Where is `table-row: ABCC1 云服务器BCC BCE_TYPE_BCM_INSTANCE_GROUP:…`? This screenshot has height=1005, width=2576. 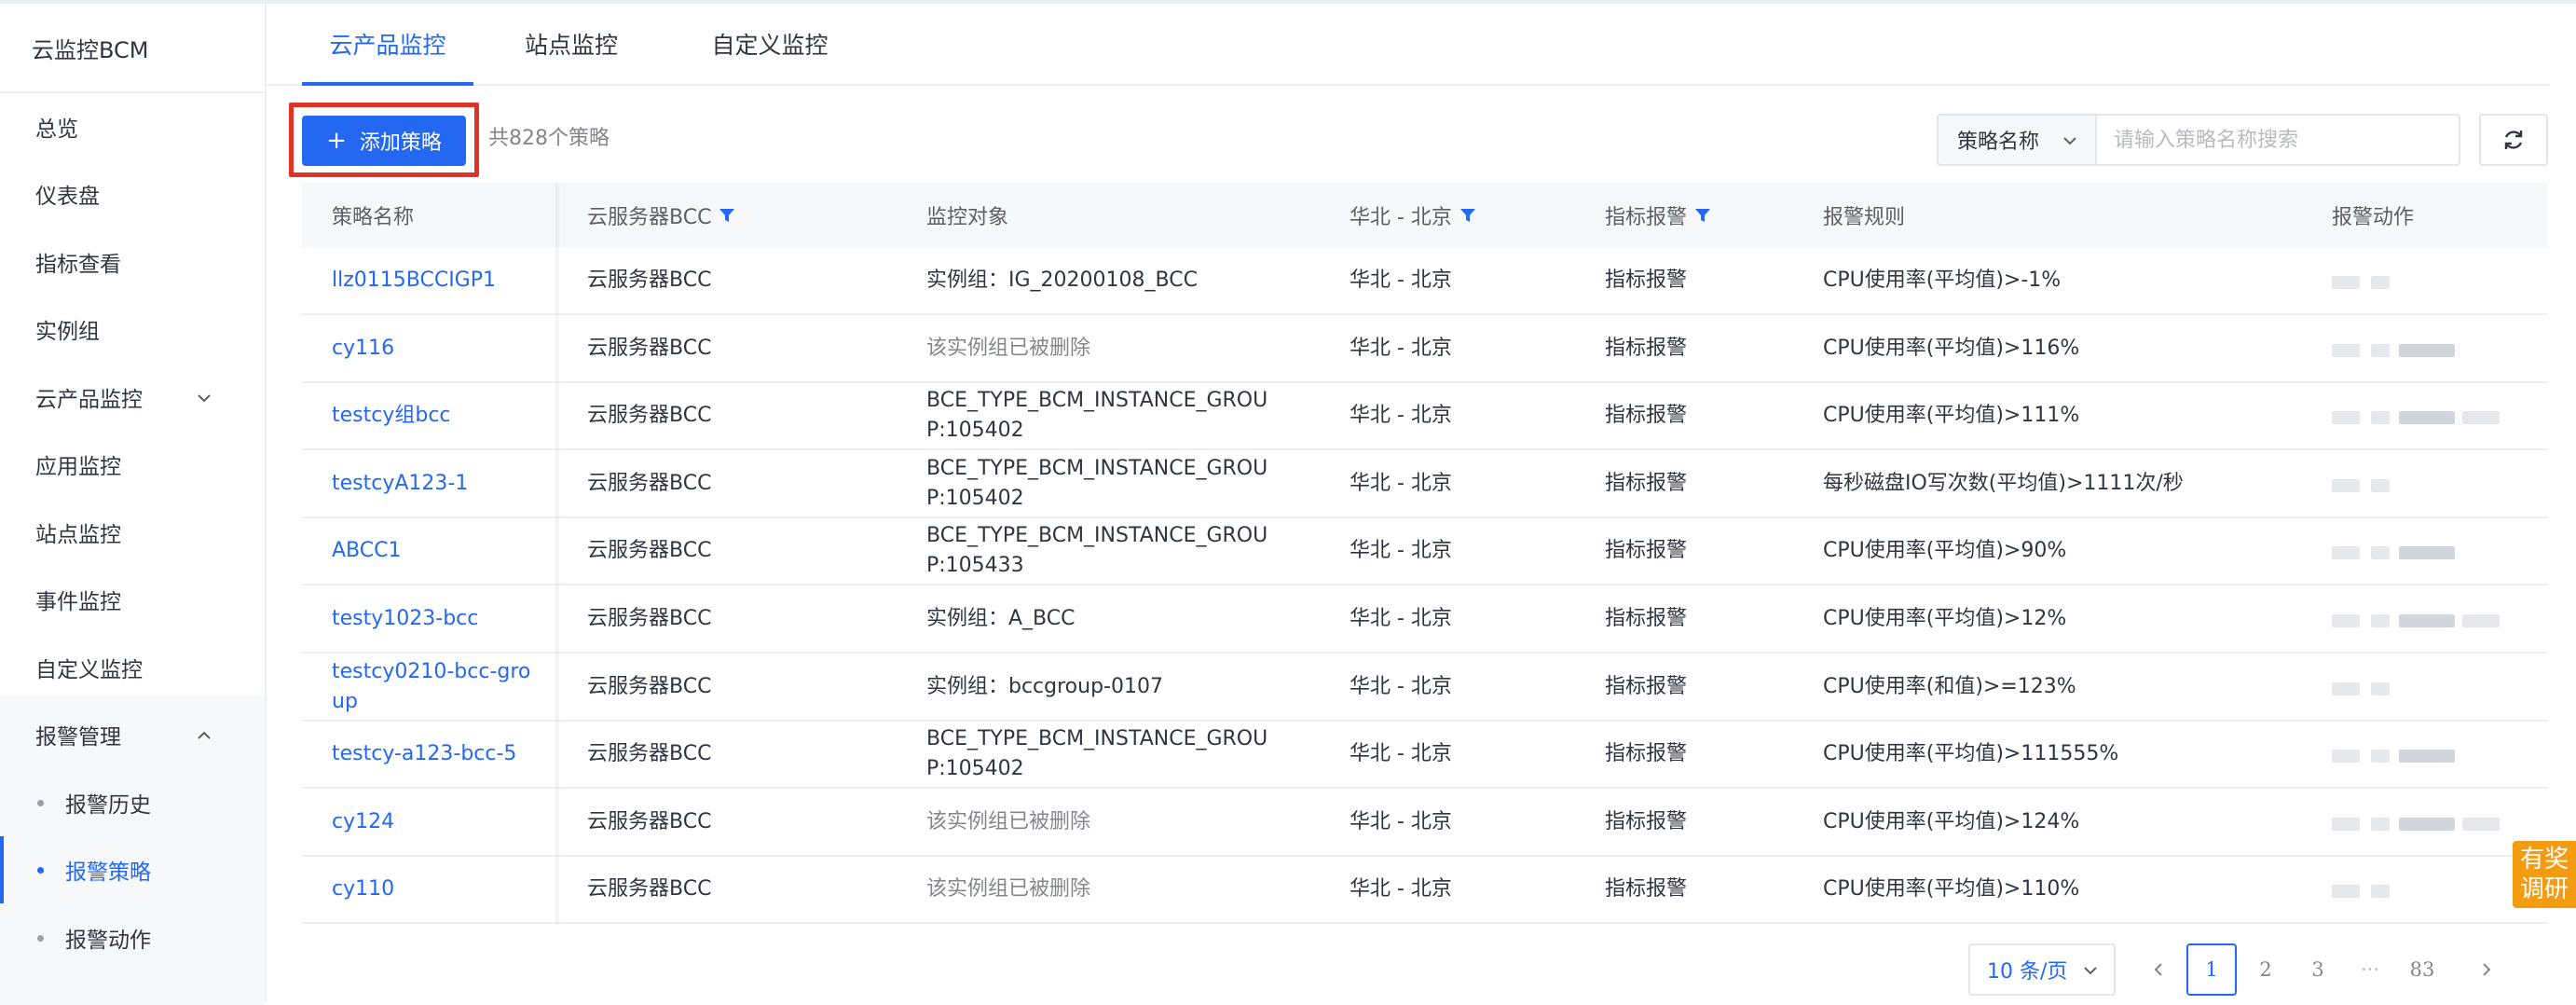
table-row: ABCC1 云服务器BCC BCE_TYPE_BCM_INSTANCE_GROUP:… is located at coordinates (1425, 552).